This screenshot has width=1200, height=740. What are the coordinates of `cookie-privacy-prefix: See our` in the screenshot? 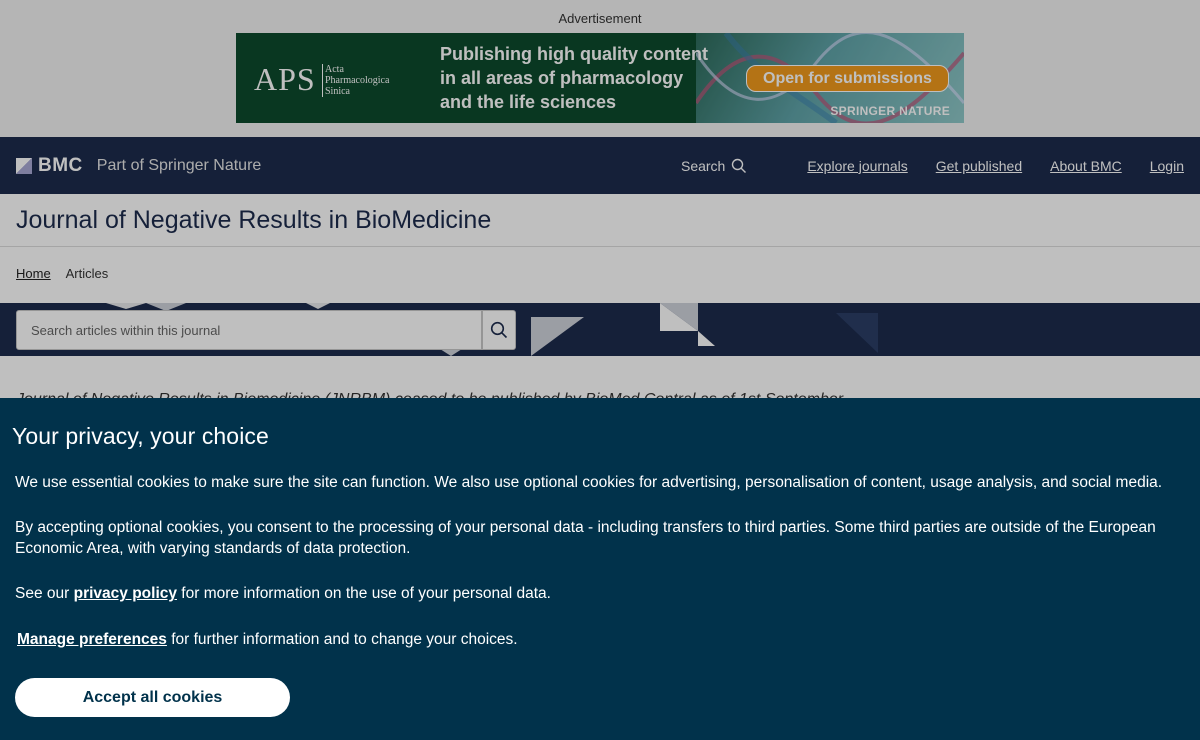 It's located at (44, 593).